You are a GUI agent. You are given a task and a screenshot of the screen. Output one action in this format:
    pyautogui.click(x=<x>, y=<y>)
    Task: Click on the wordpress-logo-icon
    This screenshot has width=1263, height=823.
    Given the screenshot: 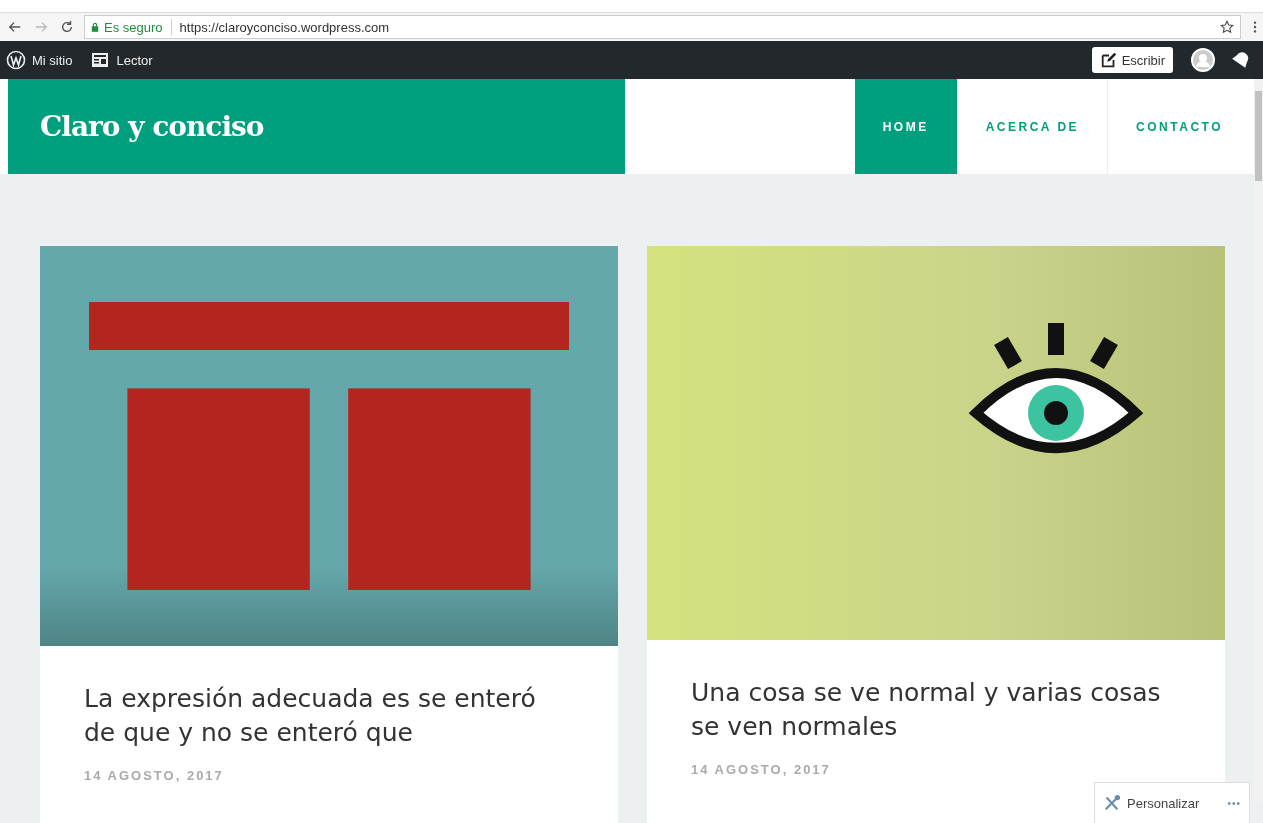 What is the action you would take?
    pyautogui.click(x=16, y=60)
    